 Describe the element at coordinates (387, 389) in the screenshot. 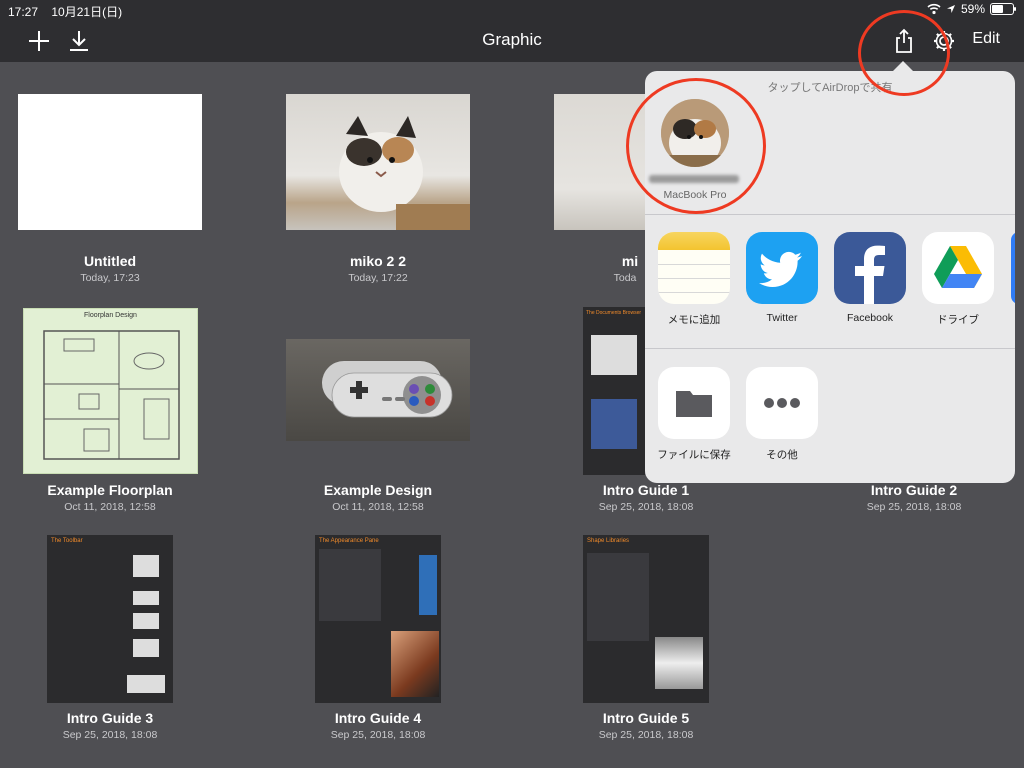

I see `gamepad-icon` at that location.